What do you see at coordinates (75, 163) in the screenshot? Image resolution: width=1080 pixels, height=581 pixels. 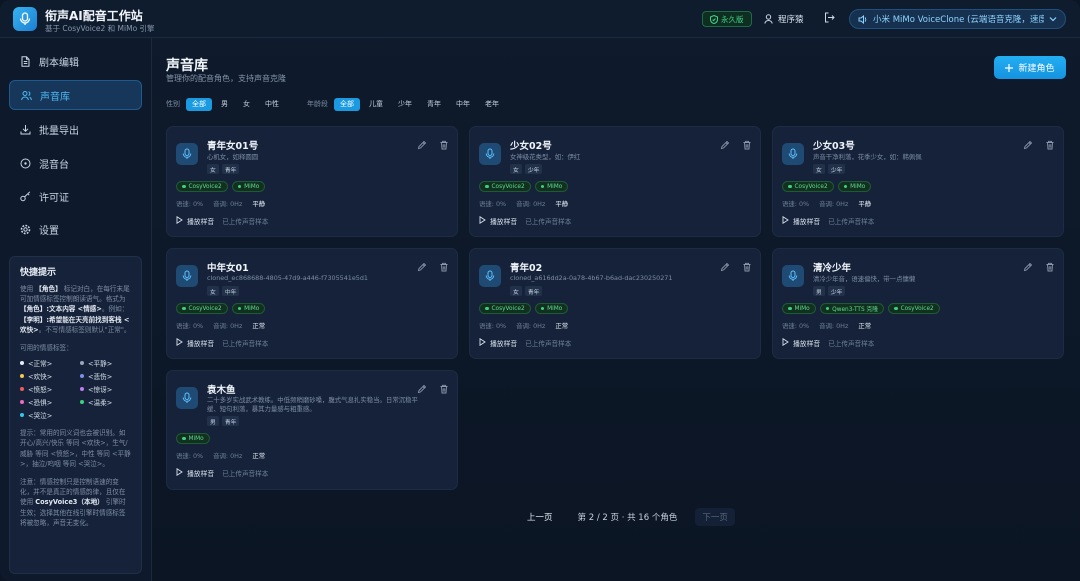 I see `sidebar-item-mixer: 混音台` at bounding box center [75, 163].